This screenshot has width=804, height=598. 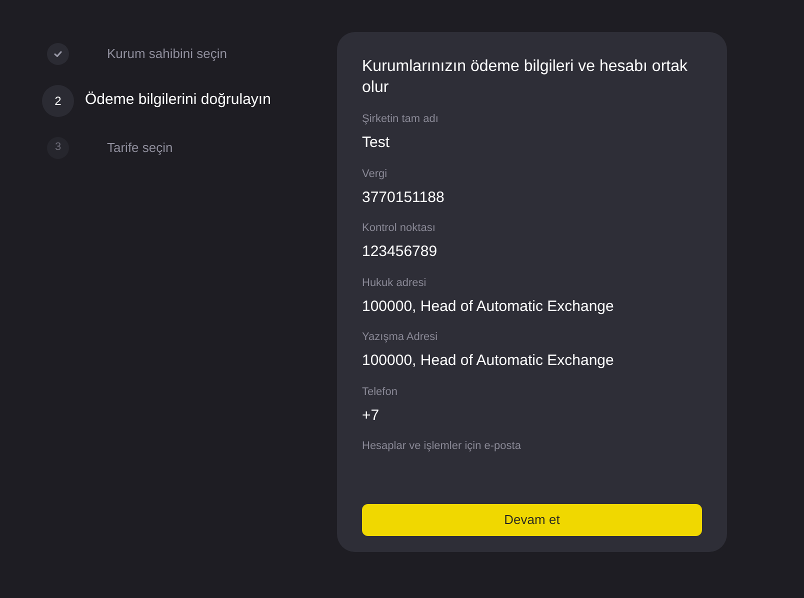 I want to click on step-label: Tarife seçin, so click(x=140, y=147).